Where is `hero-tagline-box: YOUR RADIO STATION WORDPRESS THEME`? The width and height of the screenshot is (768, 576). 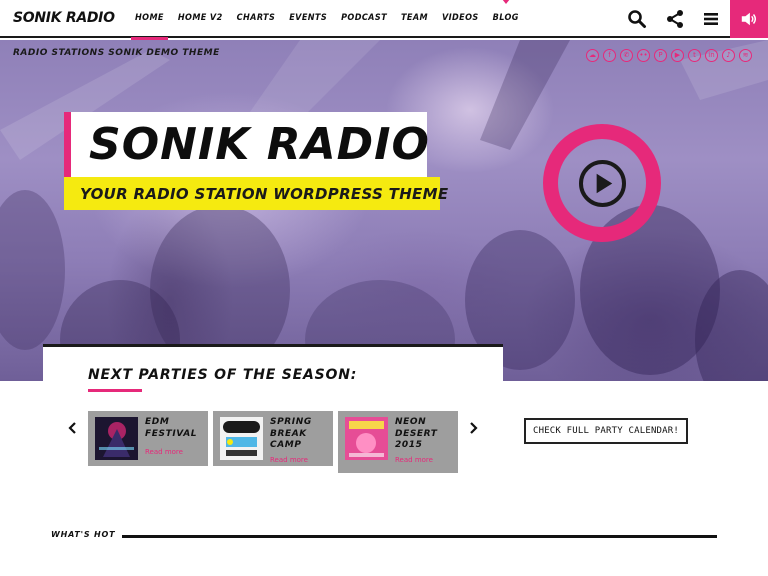
hero-tagline-box: YOUR RADIO STATION WORDPRESS THEME is located at coordinates (256, 193).